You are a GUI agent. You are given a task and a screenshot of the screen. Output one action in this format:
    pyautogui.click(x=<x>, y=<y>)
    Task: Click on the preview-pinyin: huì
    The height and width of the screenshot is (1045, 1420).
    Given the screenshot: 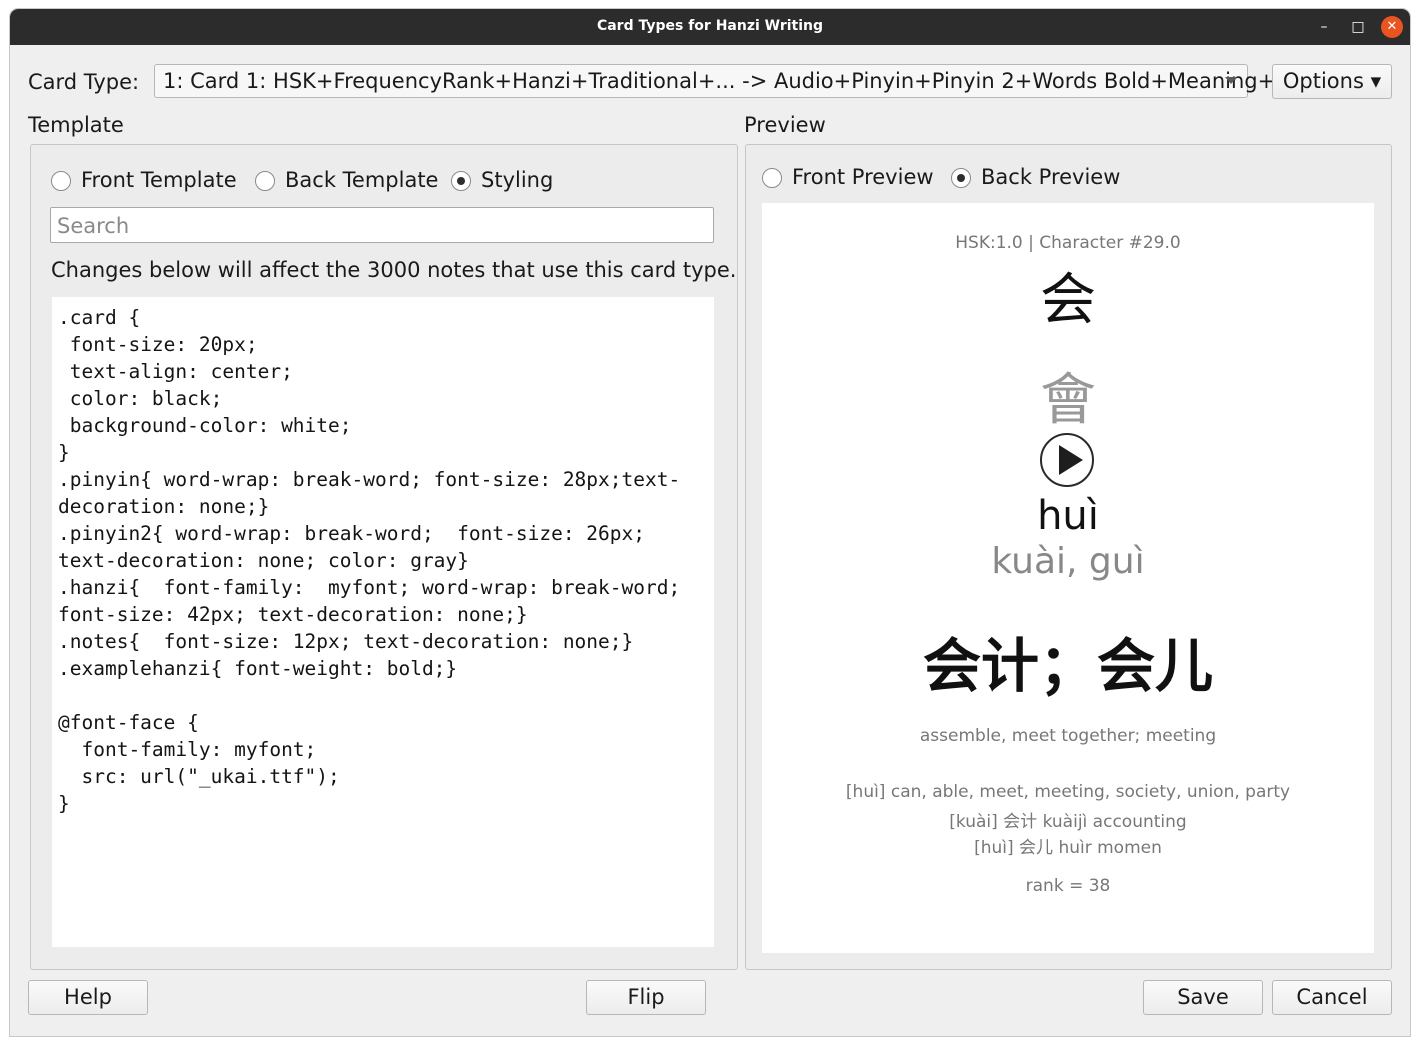 What is the action you would take?
    pyautogui.click(x=1068, y=516)
    